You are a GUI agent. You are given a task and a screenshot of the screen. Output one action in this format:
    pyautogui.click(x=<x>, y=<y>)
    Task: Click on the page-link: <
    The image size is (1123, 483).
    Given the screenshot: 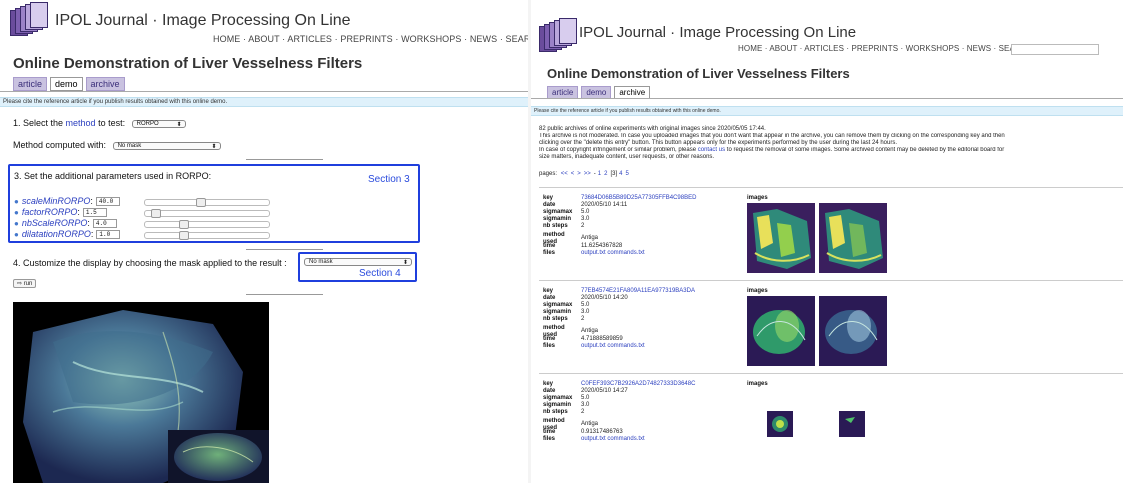 What is the action you would take?
    pyautogui.click(x=573, y=174)
    